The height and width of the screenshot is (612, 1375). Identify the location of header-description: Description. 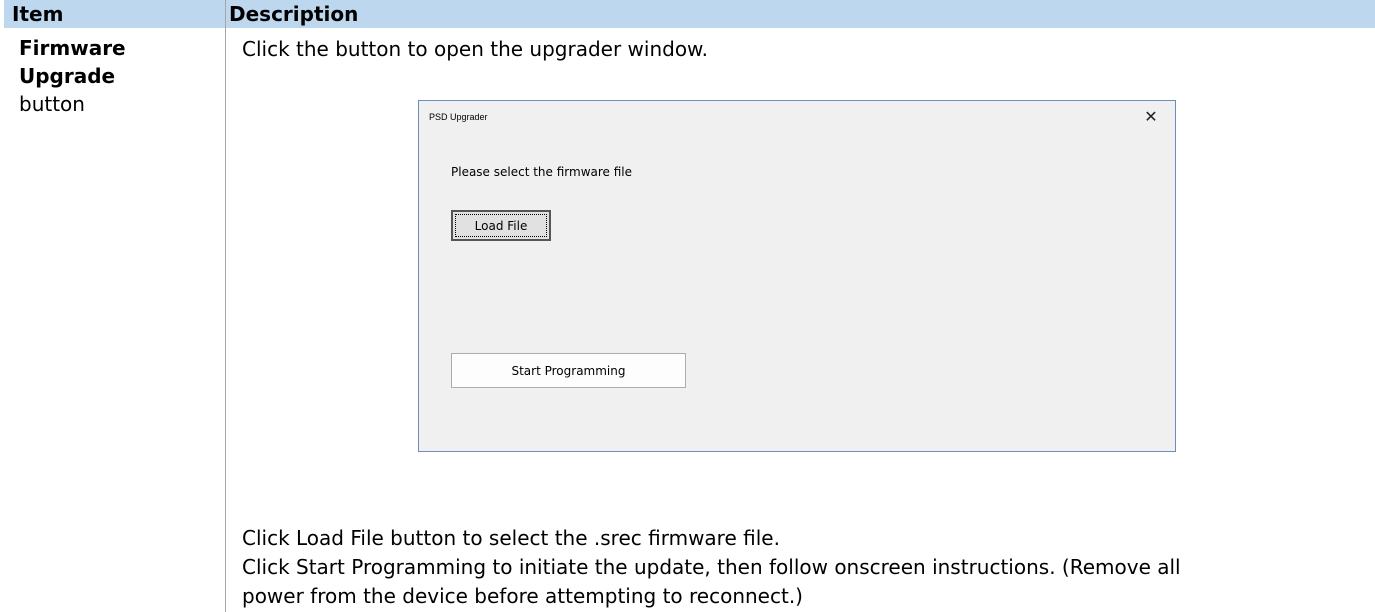
(294, 14).